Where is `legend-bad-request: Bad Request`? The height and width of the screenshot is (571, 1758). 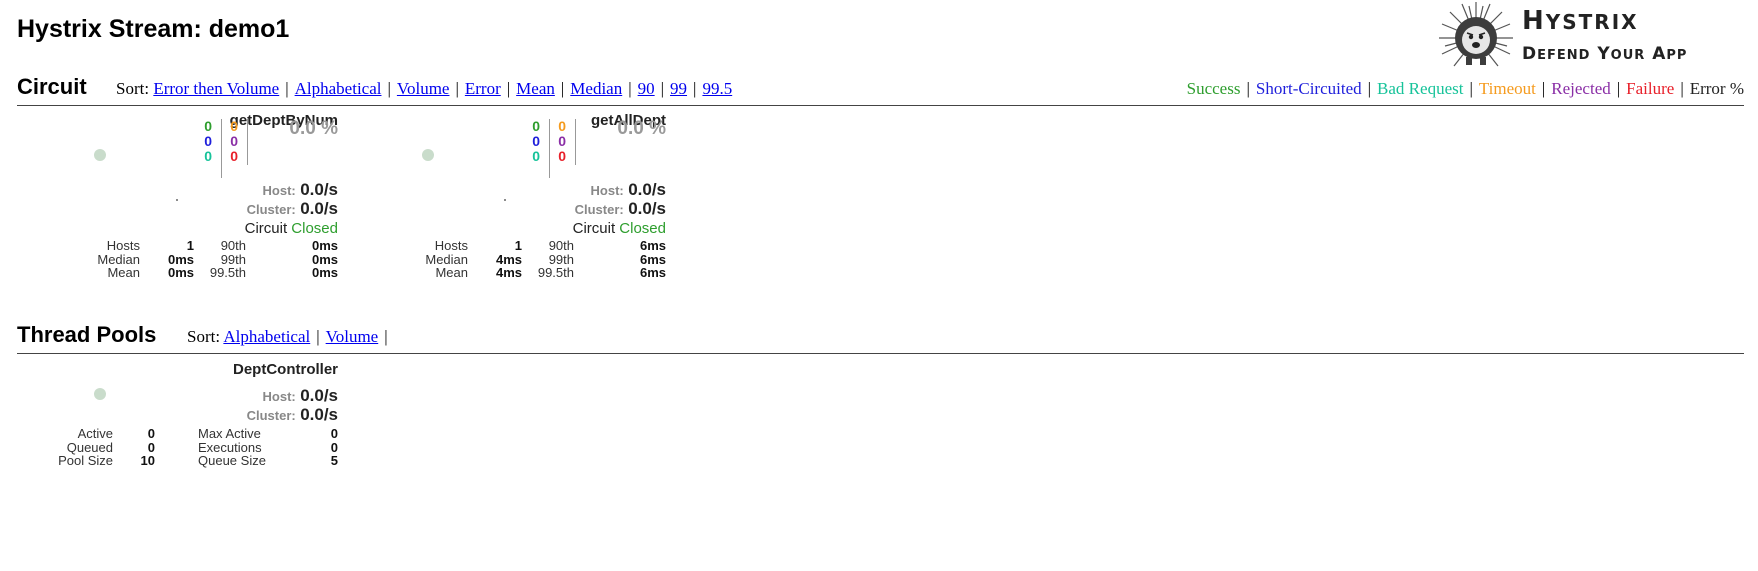
legend-bad-request: Bad Request is located at coordinates (1420, 88).